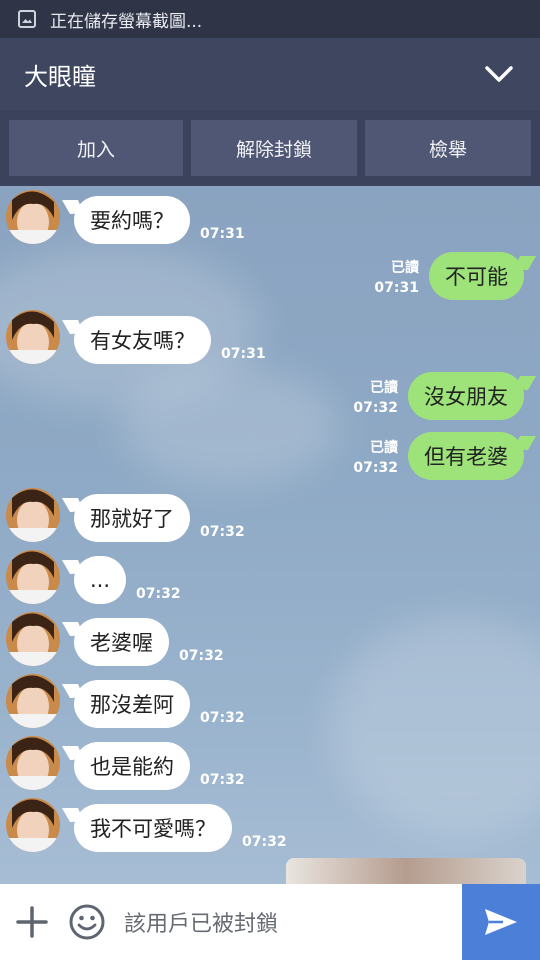 The image size is (540, 960). Describe the element at coordinates (87, 922) in the screenshot. I see `emoji-icon` at that location.